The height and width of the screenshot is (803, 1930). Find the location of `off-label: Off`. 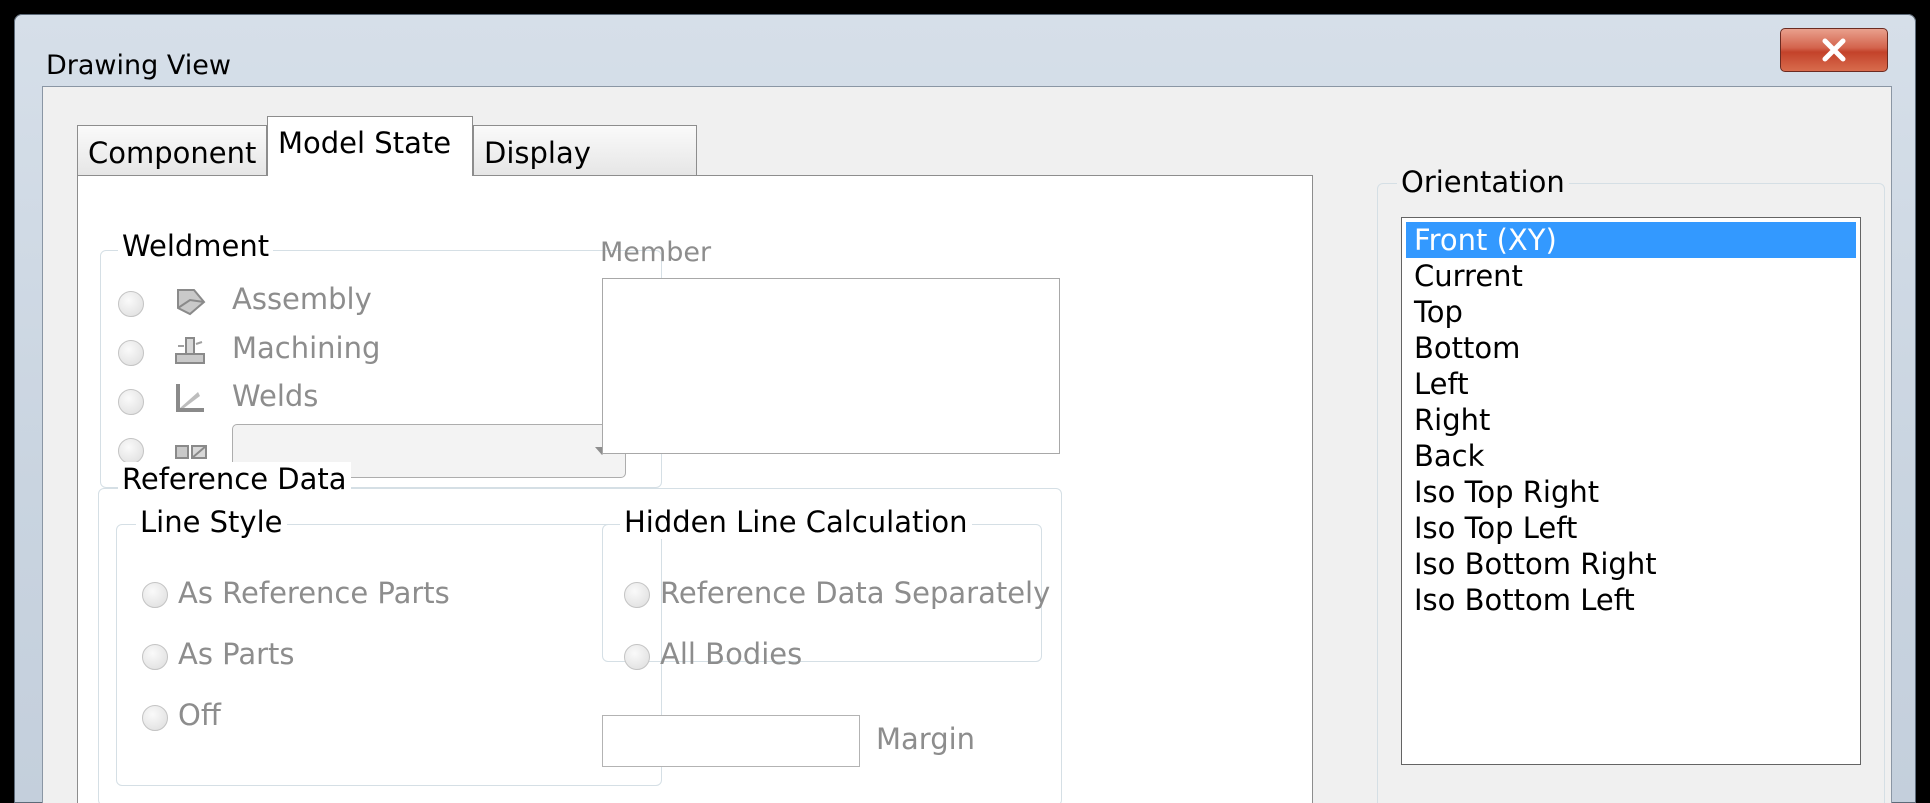

off-label: Off is located at coordinates (199, 715).